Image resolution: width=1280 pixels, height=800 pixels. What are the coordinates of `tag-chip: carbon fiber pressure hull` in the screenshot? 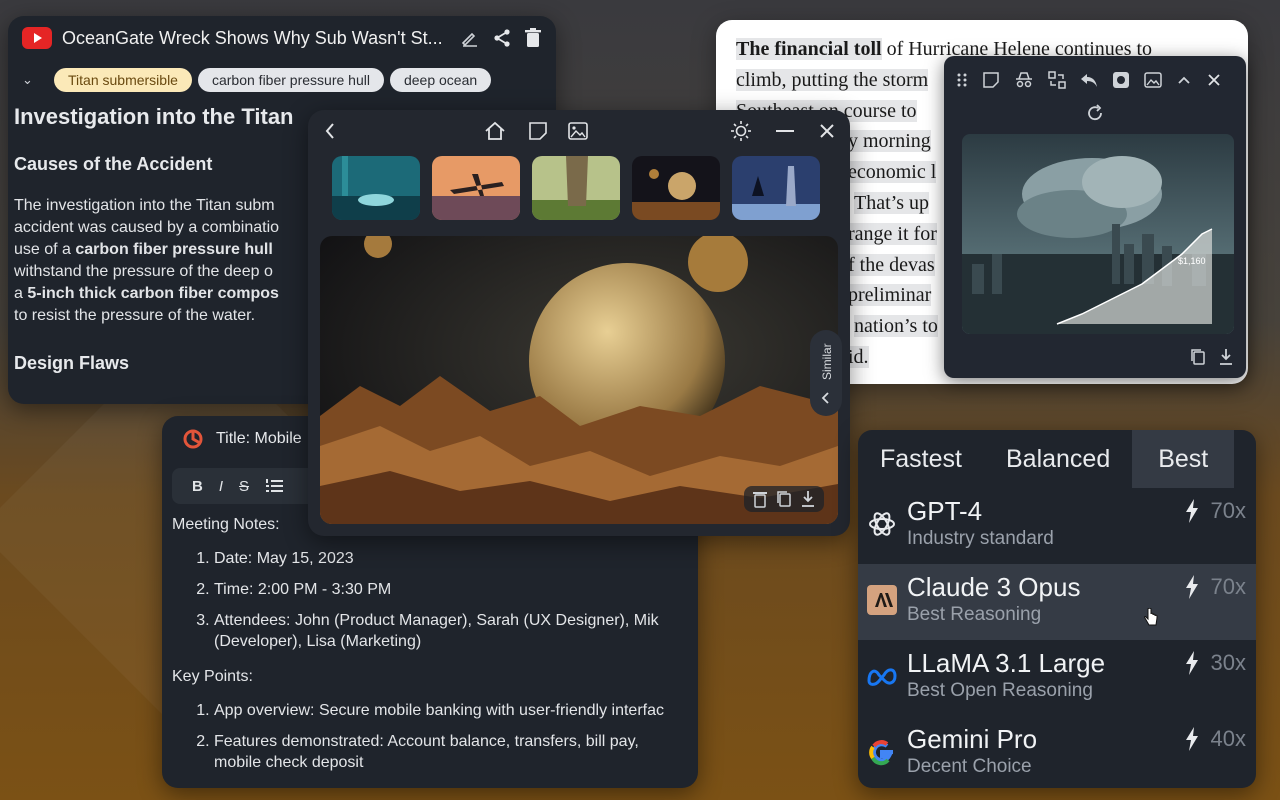 It's located at (290, 80).